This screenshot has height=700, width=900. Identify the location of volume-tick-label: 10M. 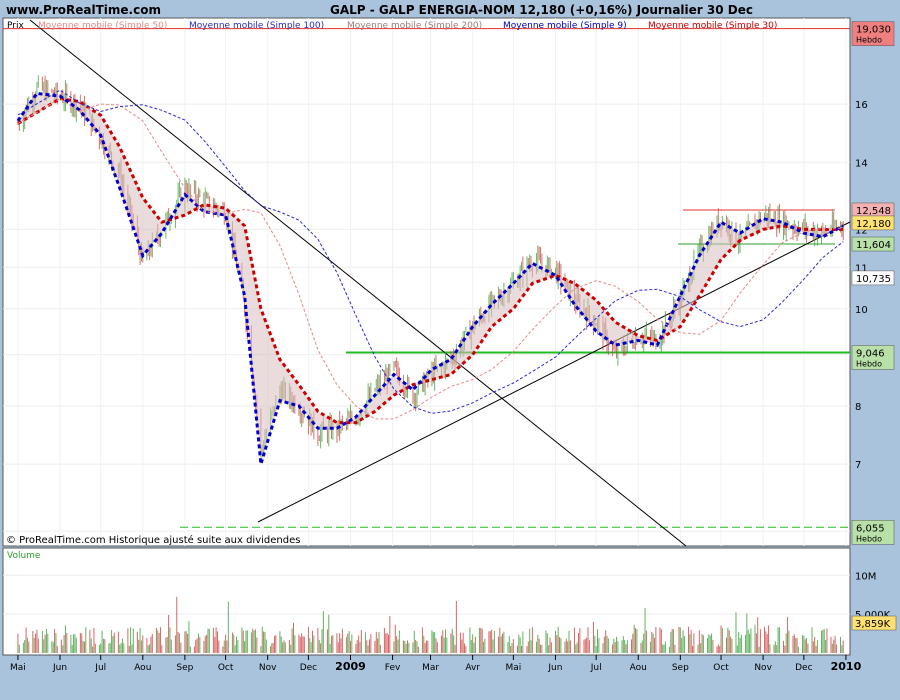
(865, 576).